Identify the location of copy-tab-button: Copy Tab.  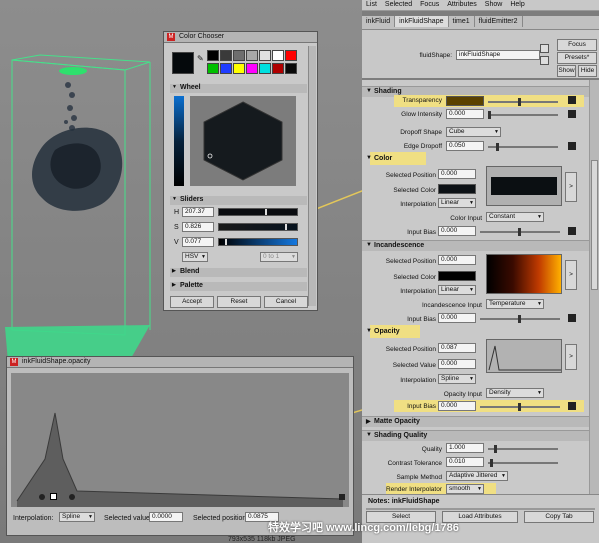
(559, 517).